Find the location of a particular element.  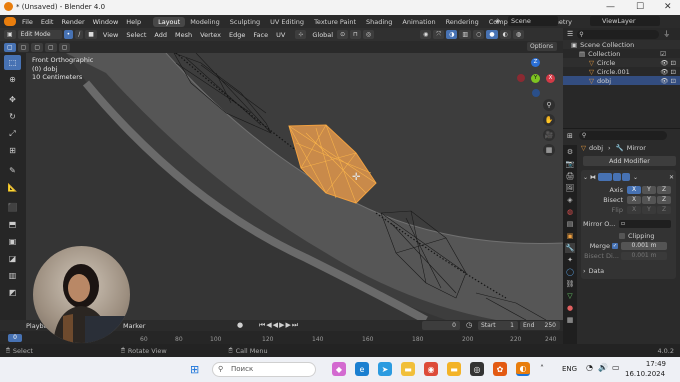

mirror-object-field: ▫ is located at coordinates (645, 223).